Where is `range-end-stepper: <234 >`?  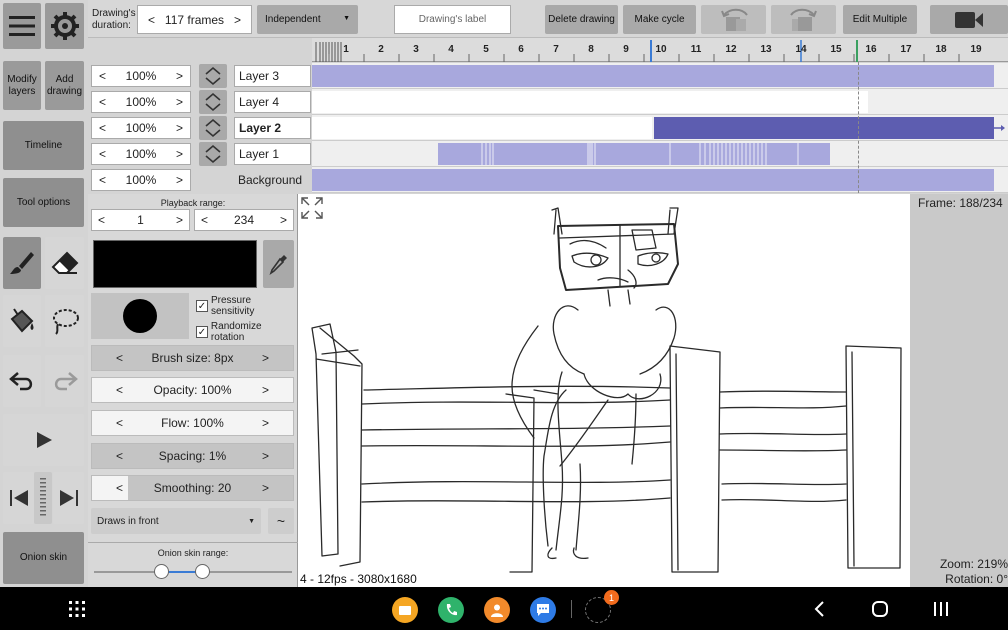 range-end-stepper: <234 > is located at coordinates (244, 220).